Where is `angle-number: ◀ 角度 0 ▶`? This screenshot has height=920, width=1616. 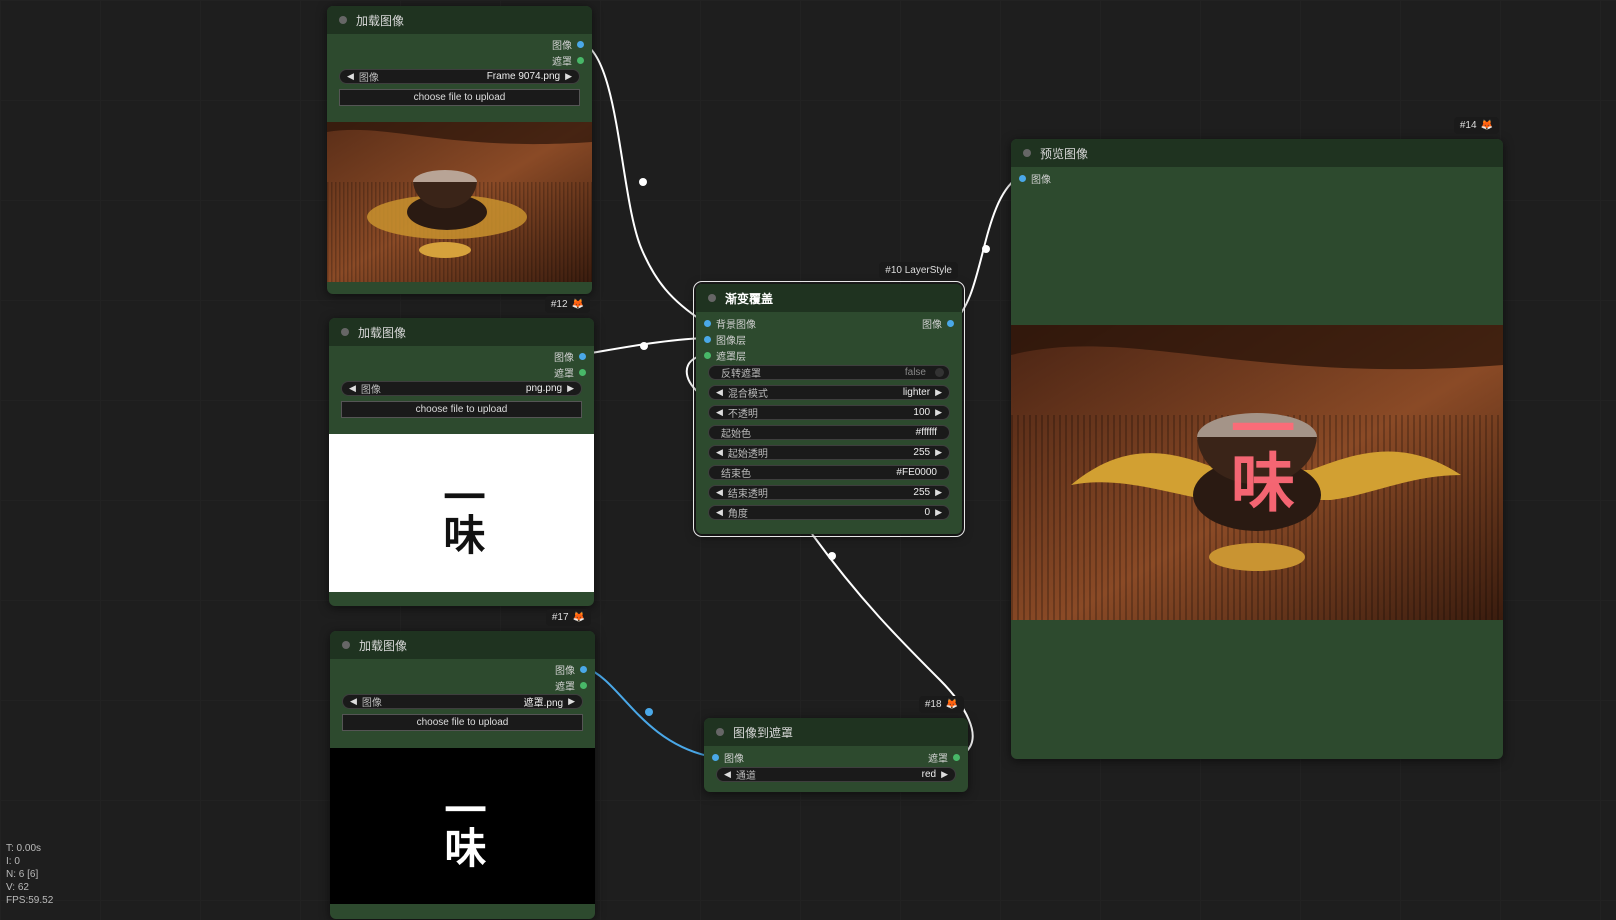 angle-number: ◀ 角度 0 ▶ is located at coordinates (829, 512).